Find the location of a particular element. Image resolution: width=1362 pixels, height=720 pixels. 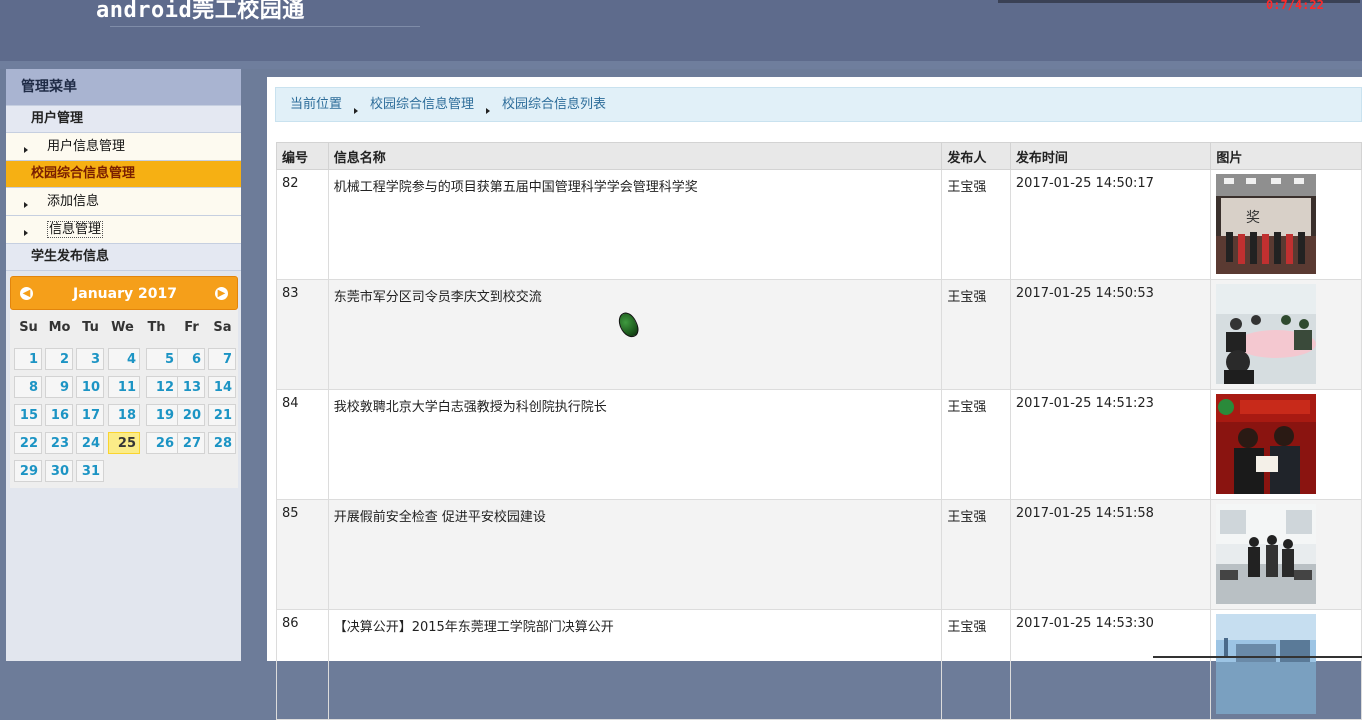

column-header-author: 发布人 is located at coordinates (976, 156).